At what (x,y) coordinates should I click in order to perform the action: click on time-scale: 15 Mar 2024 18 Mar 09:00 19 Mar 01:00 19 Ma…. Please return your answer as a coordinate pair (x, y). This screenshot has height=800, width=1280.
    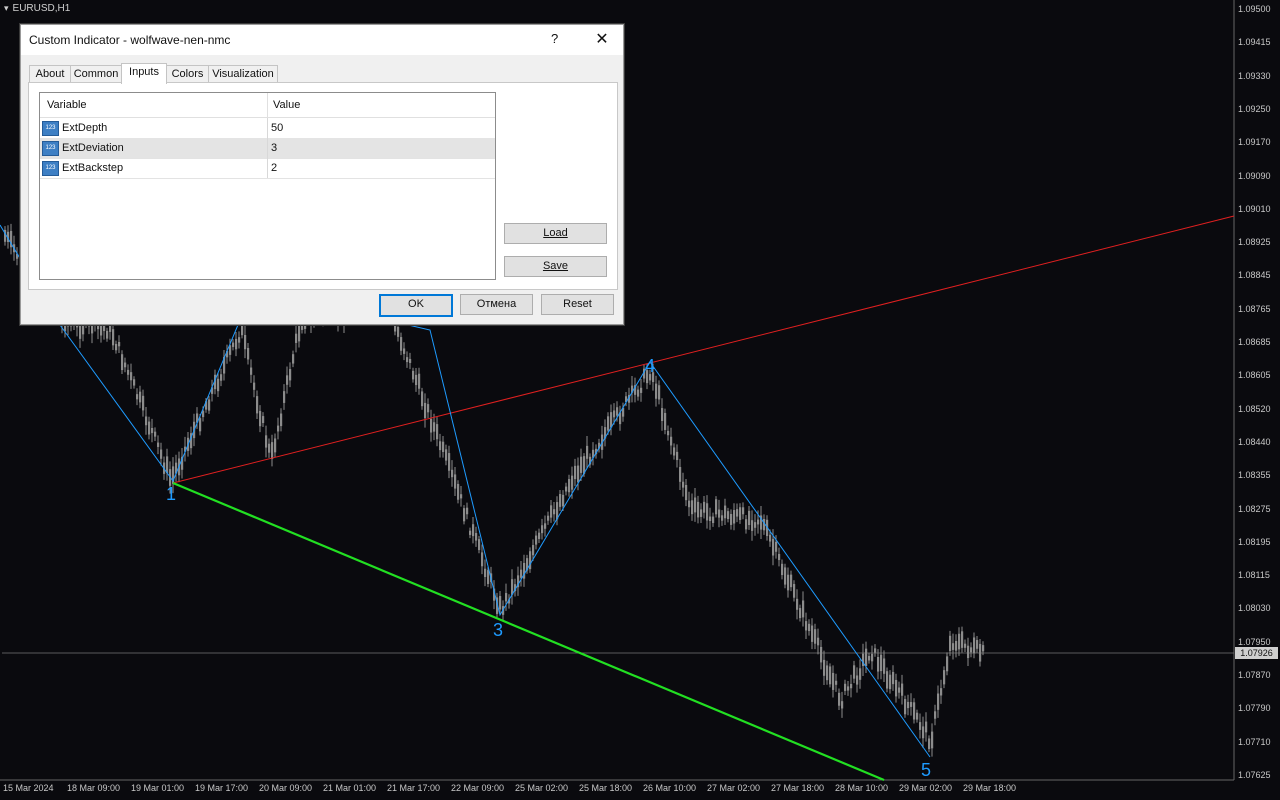
    Looking at the image, I should click on (617, 790).